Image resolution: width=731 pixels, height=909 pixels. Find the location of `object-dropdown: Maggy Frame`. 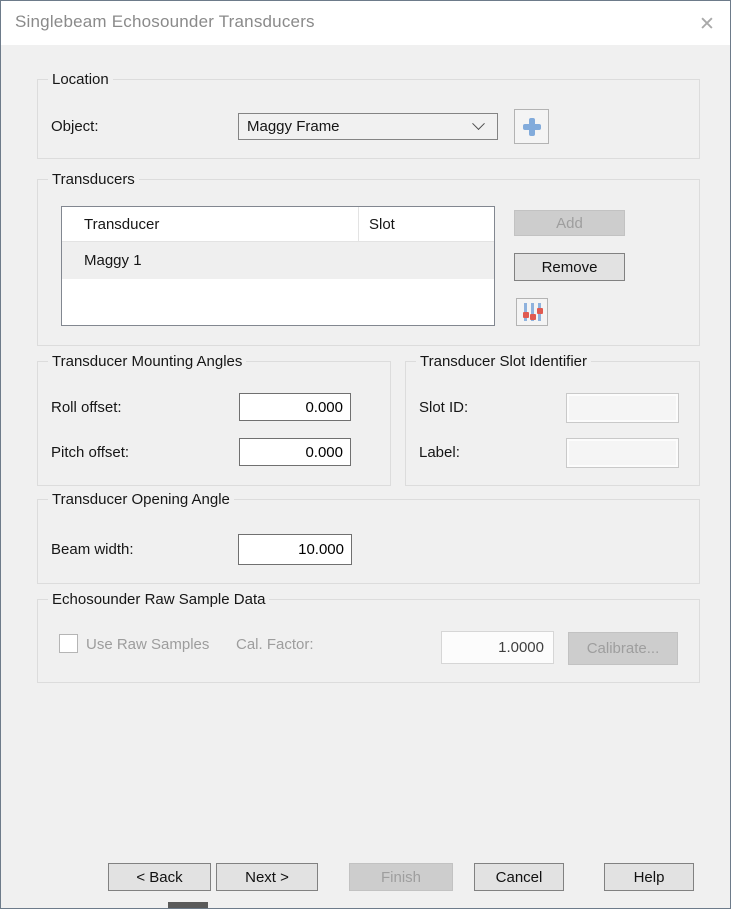

object-dropdown: Maggy Frame is located at coordinates (368, 126).